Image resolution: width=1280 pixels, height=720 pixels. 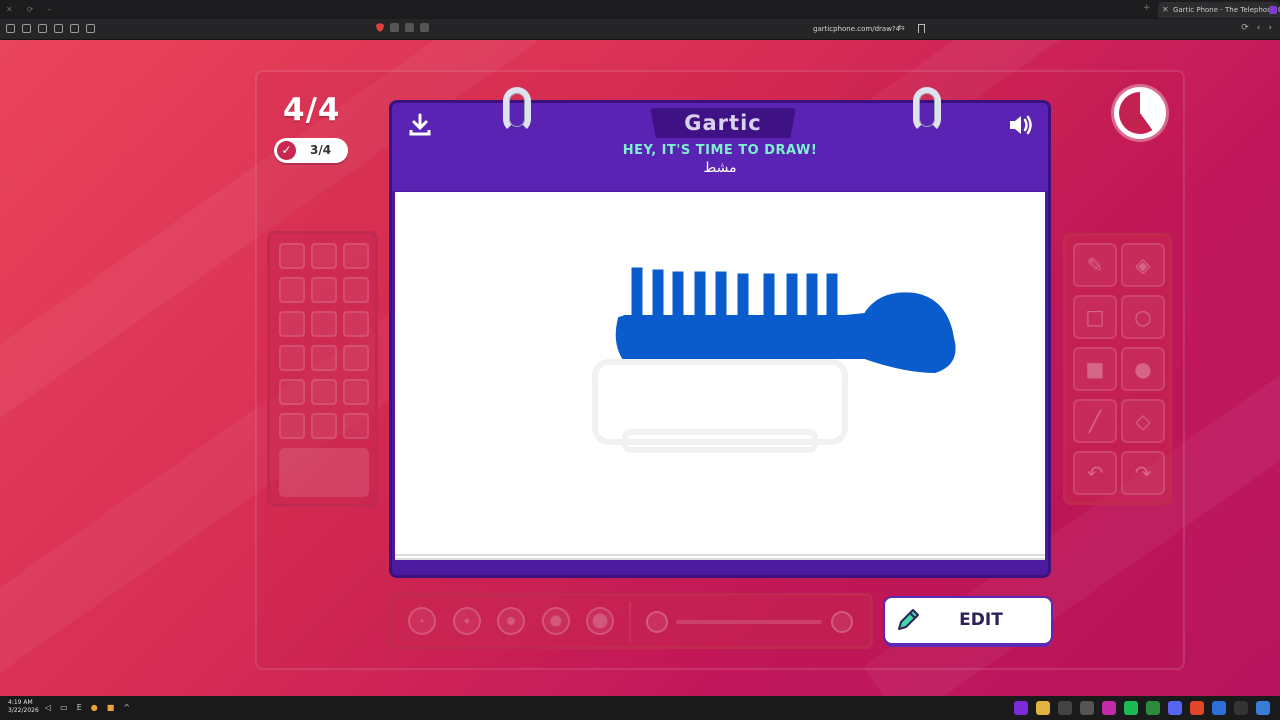 I want to click on ellipse-icon: ○, so click(x=1143, y=317).